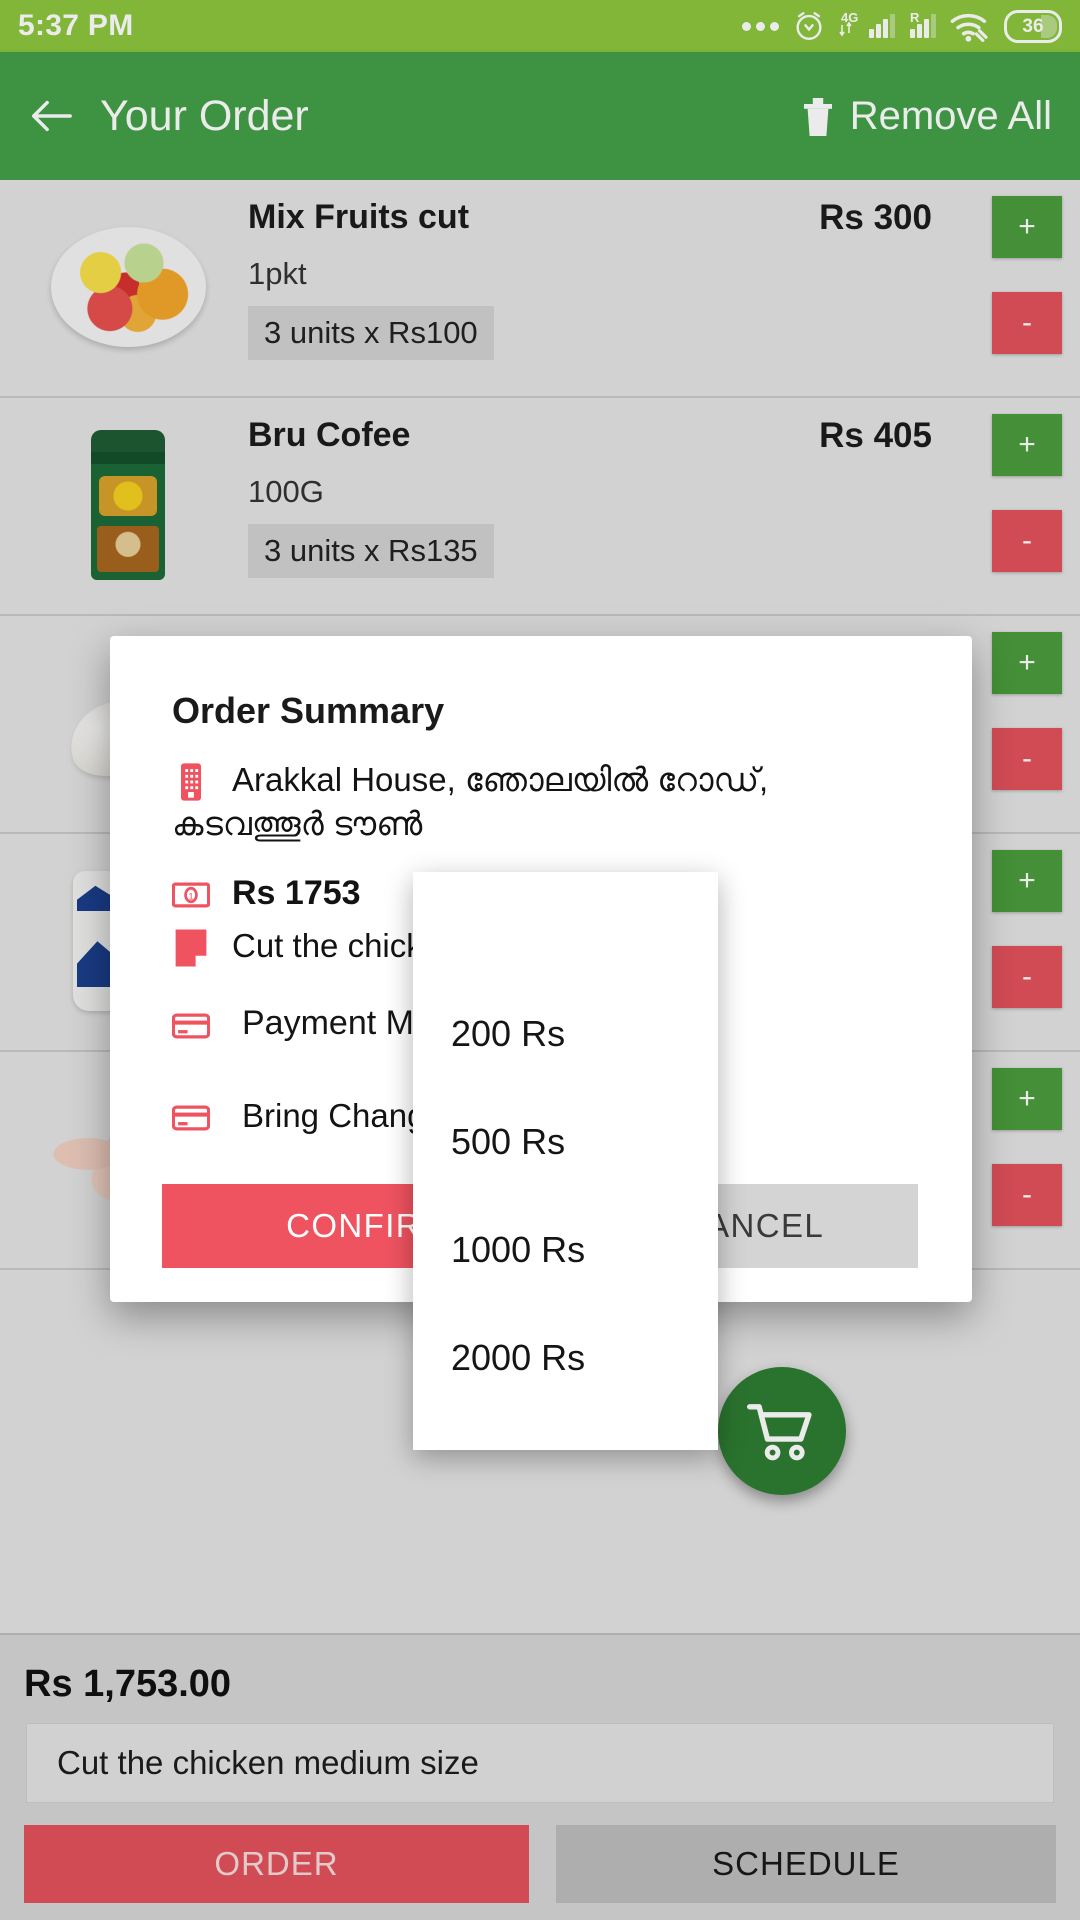 The width and height of the screenshot is (1080, 1920). What do you see at coordinates (191, 948) in the screenshot?
I see `note-icon` at bounding box center [191, 948].